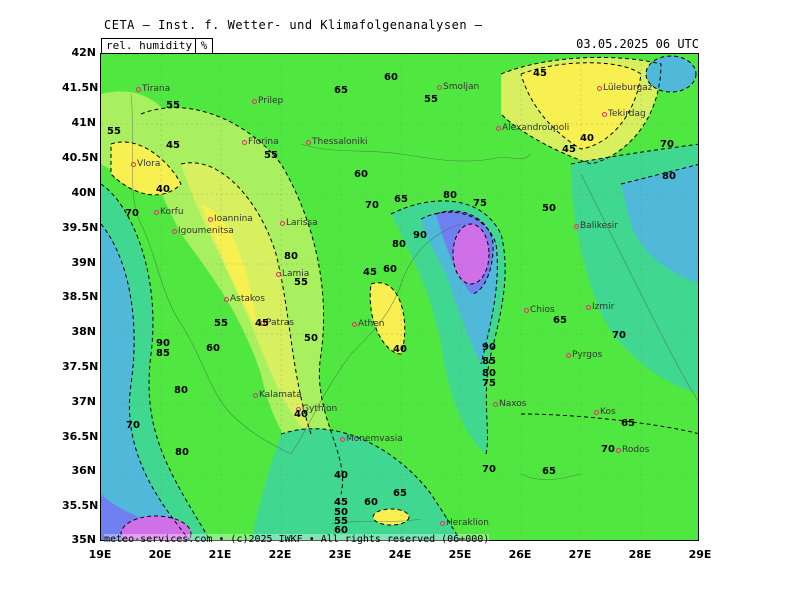 The width and height of the screenshot is (800, 600). What do you see at coordinates (100, 554) in the screenshot?
I see `lon-tick: 19E` at bounding box center [100, 554].